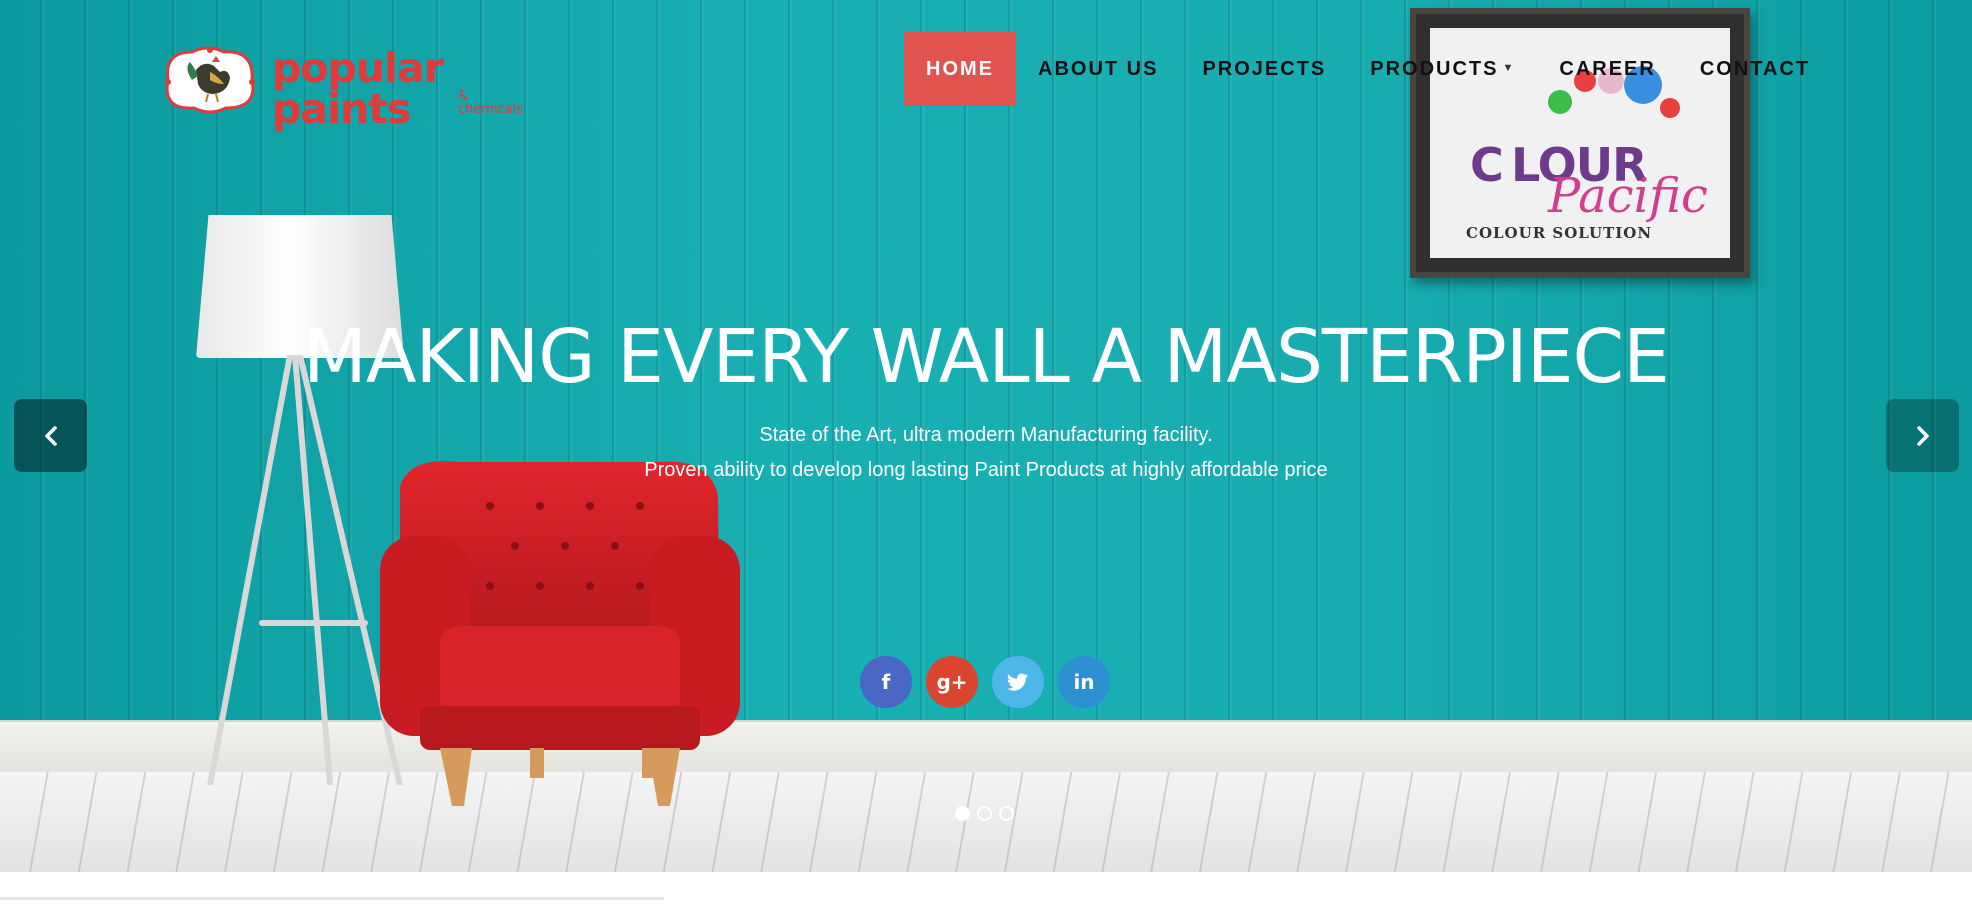  Describe the element at coordinates (1559, 233) in the screenshot. I see `frame-brand-line: COLOUR SOLUTION` at that location.